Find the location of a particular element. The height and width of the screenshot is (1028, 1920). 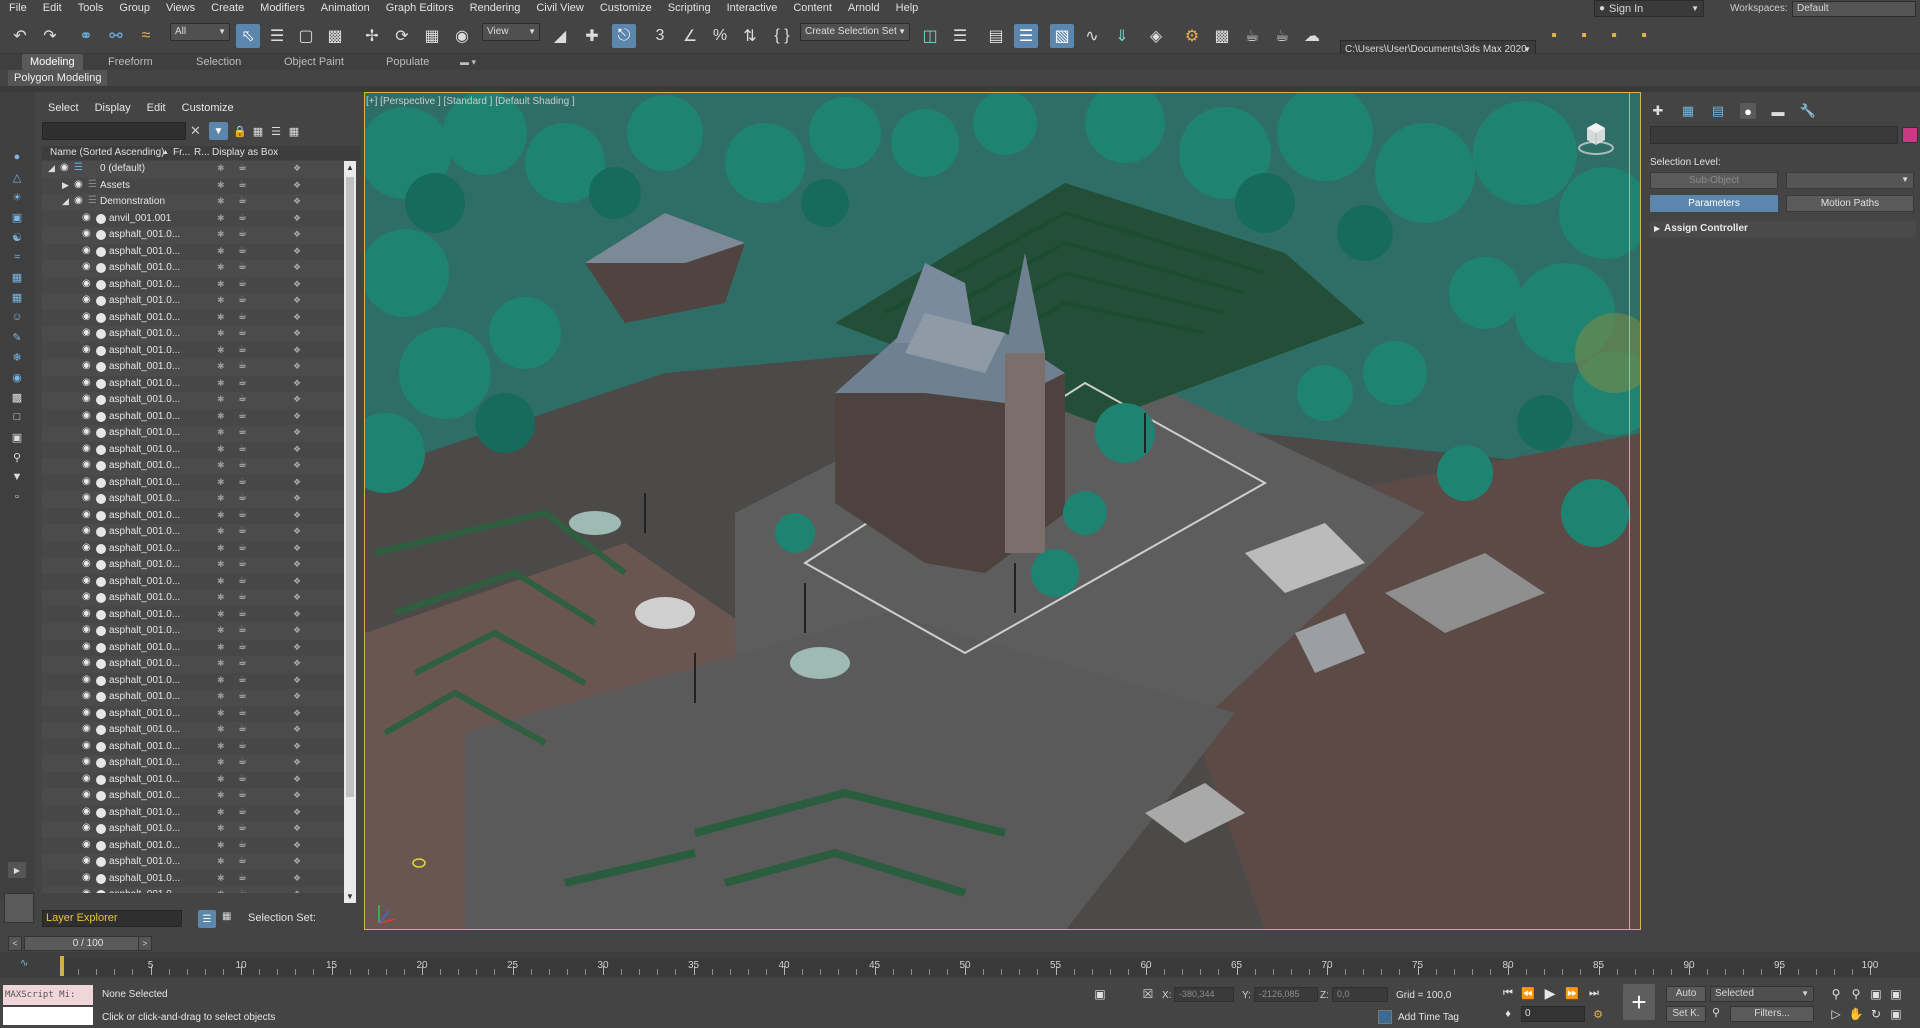

display-lights-icon: ☀ is located at coordinates (17, 197).